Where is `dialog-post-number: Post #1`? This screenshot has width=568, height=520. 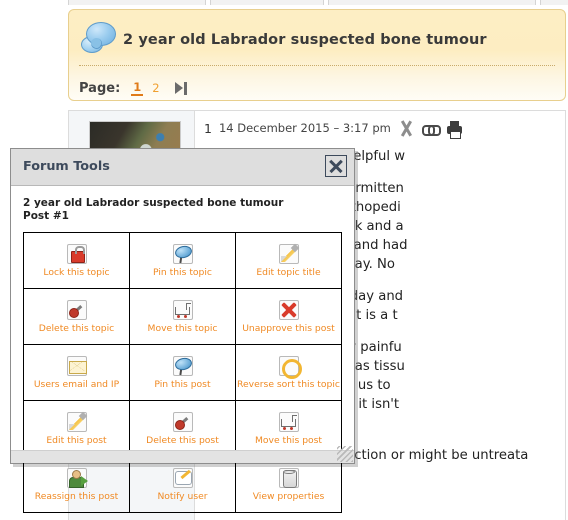 dialog-post-number: Post #1 is located at coordinates (46, 216).